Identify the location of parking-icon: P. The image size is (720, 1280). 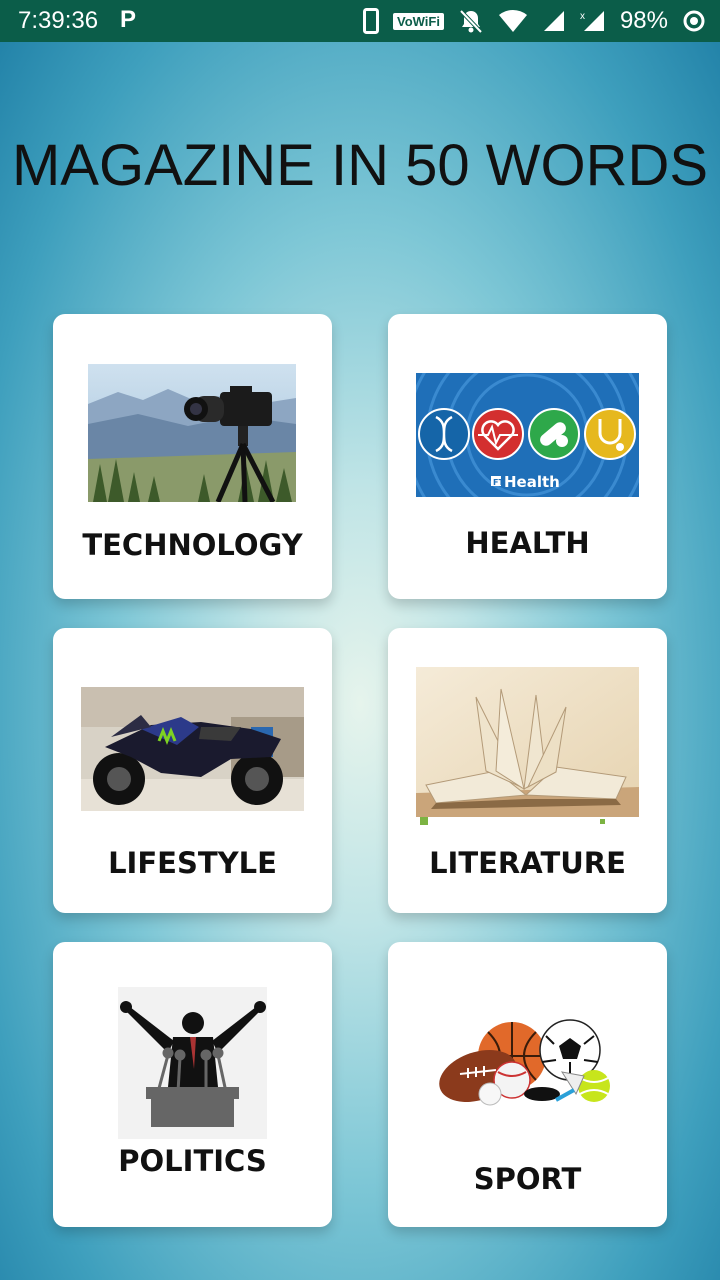
(128, 19).